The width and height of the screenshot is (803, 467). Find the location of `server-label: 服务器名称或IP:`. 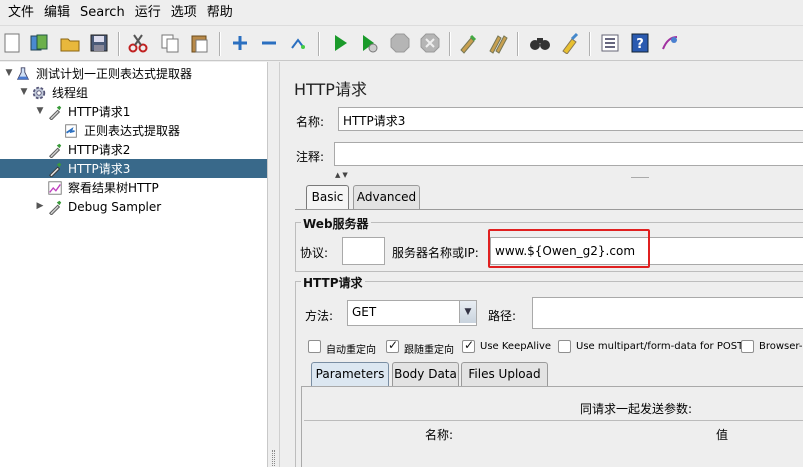

server-label: 服务器名称或IP: is located at coordinates (435, 253).